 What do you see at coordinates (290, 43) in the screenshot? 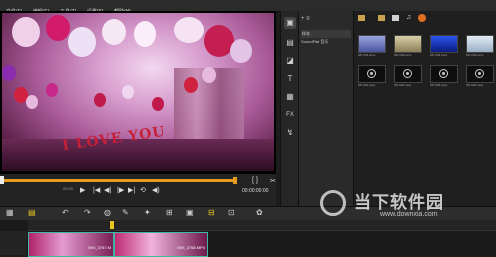
I see `instant-project-icon: ▤` at bounding box center [290, 43].